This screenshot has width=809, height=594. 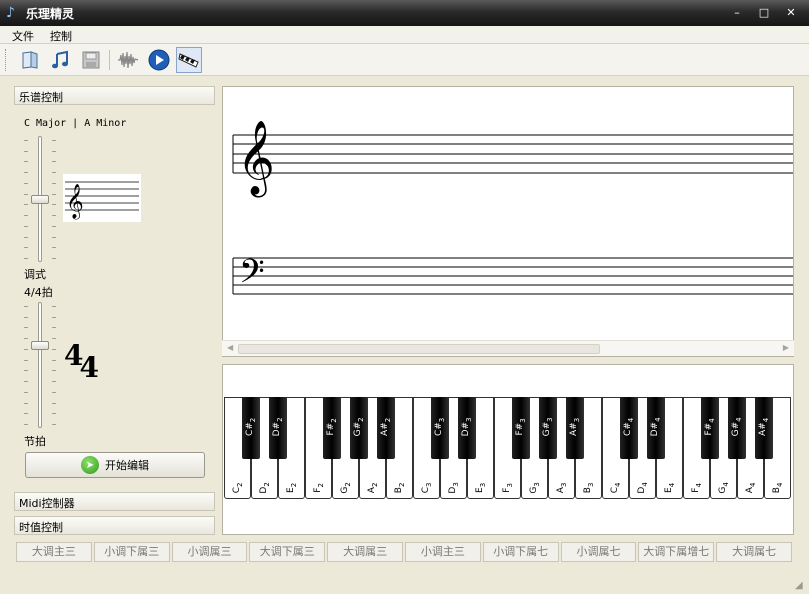 What do you see at coordinates (131, 552) in the screenshot?
I see `chord-button: 小调下属三` at bounding box center [131, 552].